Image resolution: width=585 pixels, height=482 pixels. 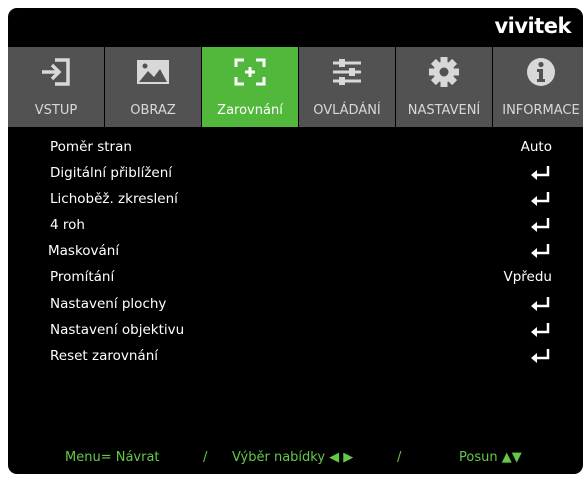 What do you see at coordinates (112, 457) in the screenshot?
I see `footer-menu-hint: Menu= Návrat` at bounding box center [112, 457].